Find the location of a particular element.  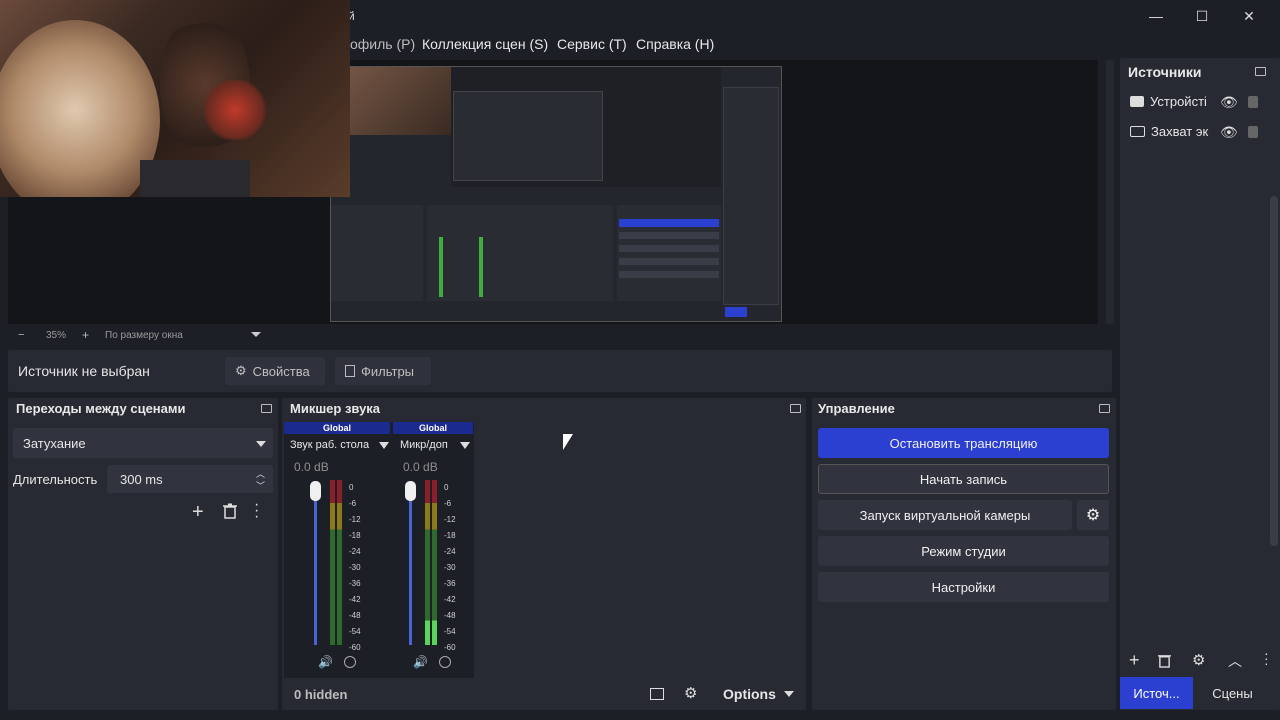

channel-name: Звук раб. стола is located at coordinates (330, 445).